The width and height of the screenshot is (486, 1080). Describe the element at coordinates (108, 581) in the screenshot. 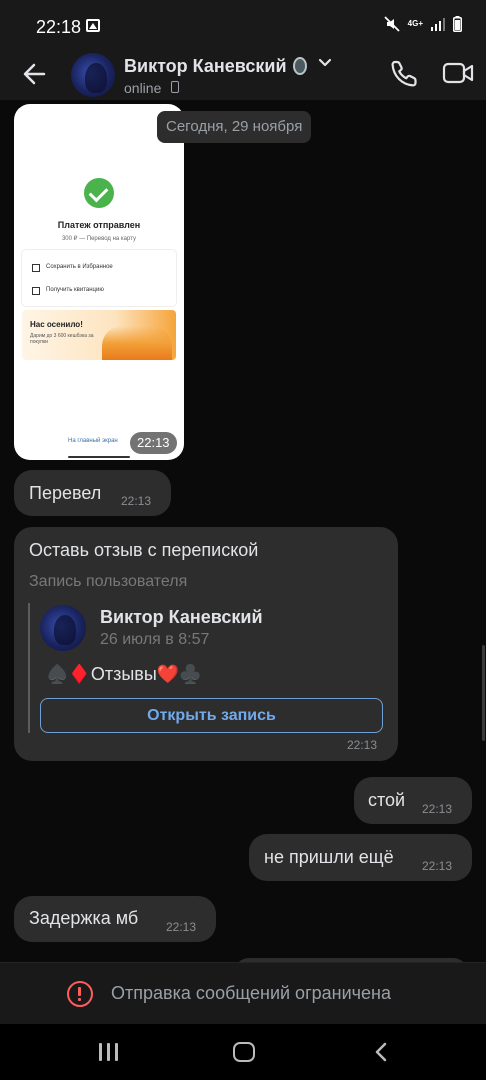

I see `shared-post-label: Запись пользователя` at that location.